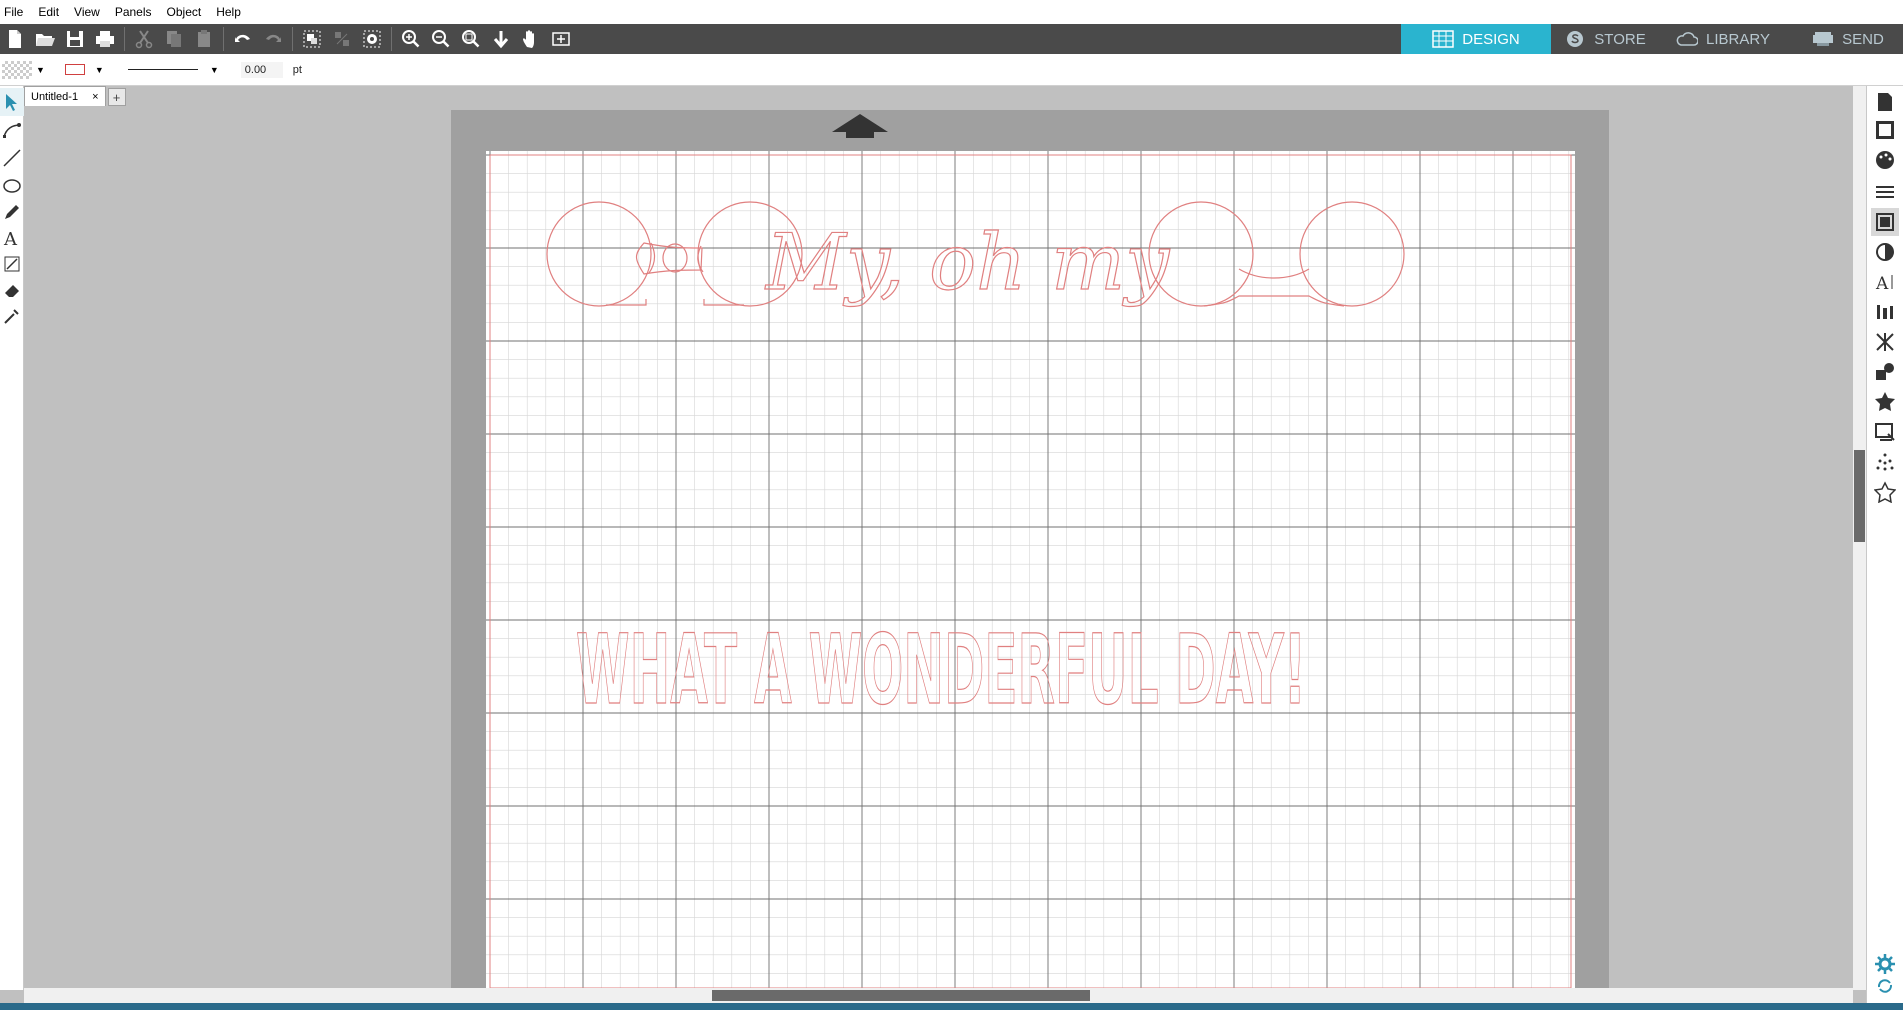 The height and width of the screenshot is (1010, 1903). I want to click on grid-icon, so click(1443, 39).